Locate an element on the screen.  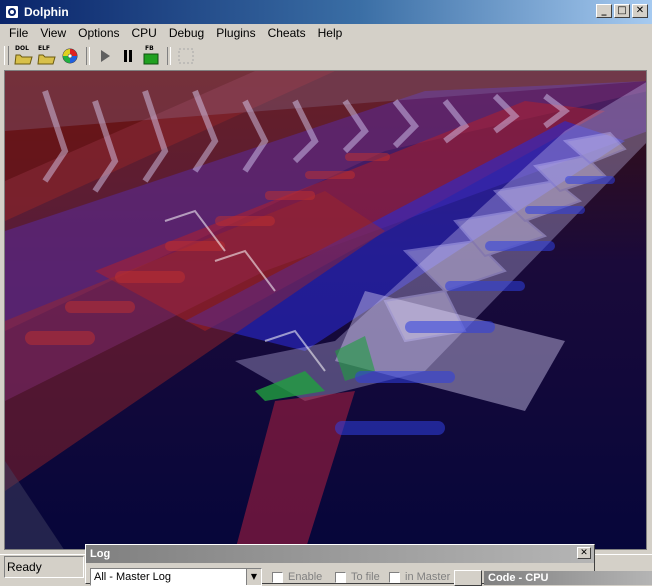
pause-button is located at coordinates (128, 56).